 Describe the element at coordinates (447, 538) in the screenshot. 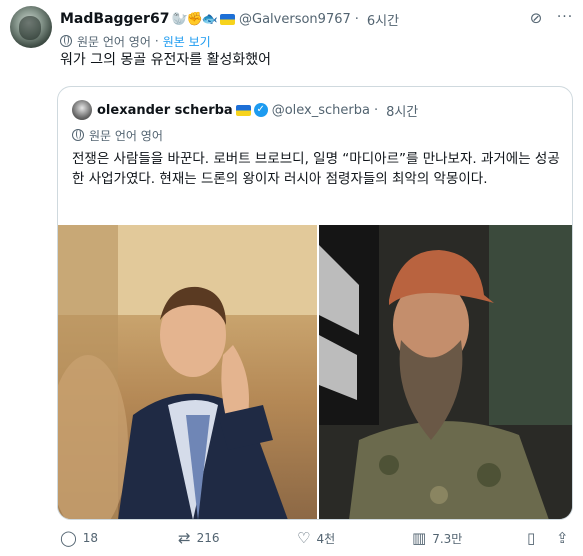

I see `view-count: 7.3만` at that location.